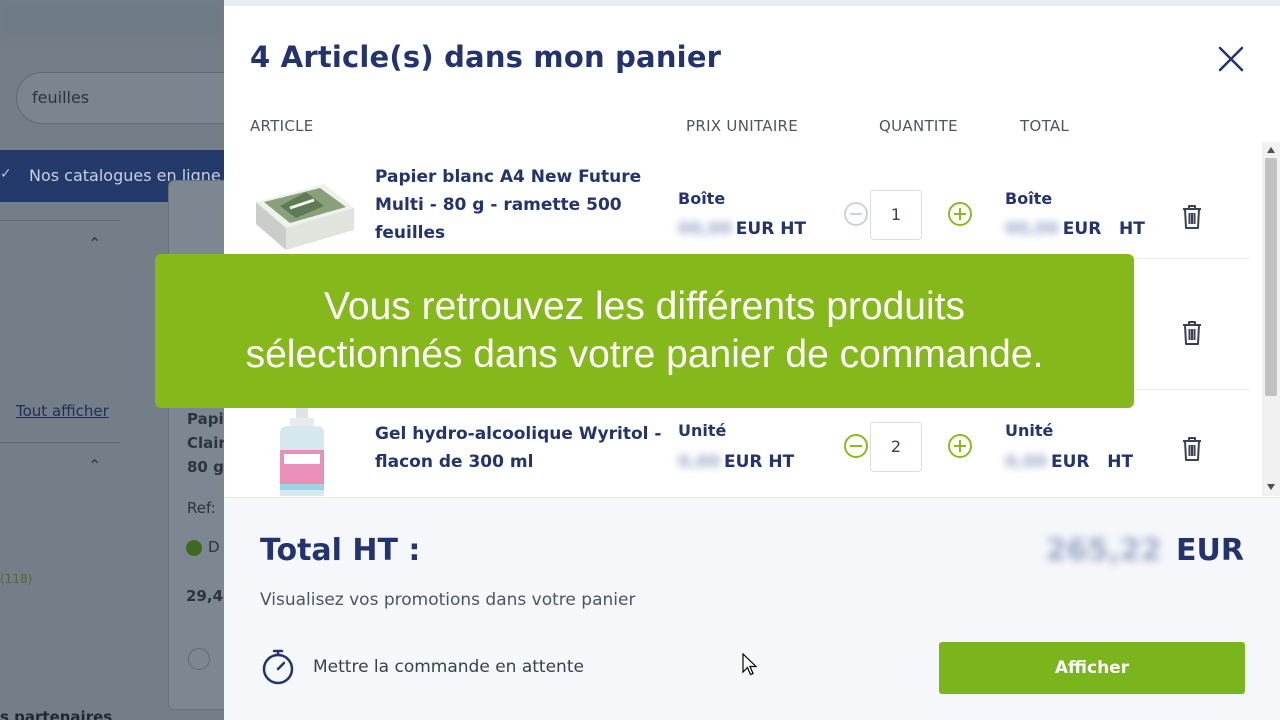 This screenshot has height=720, width=1280. What do you see at coordinates (486, 57) in the screenshot?
I see `cart-title: 4 Article(s) dans mon panier` at bounding box center [486, 57].